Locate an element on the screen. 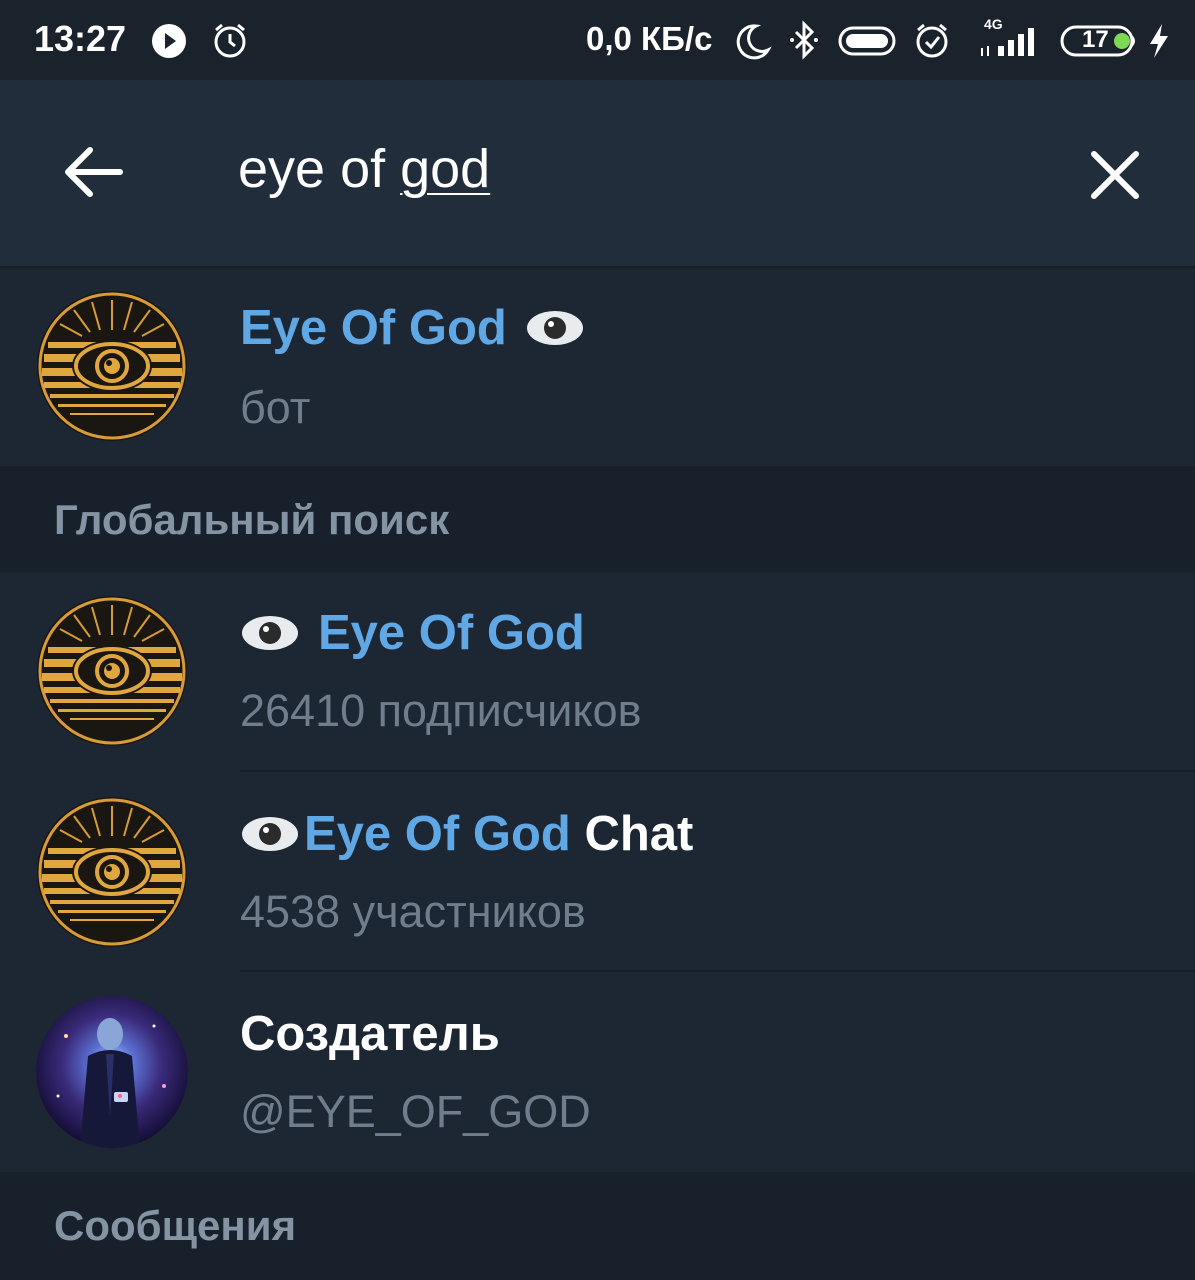 Image resolution: width=1195 pixels, height=1280 pixels. status-time: 13:27 is located at coordinates (80, 38).